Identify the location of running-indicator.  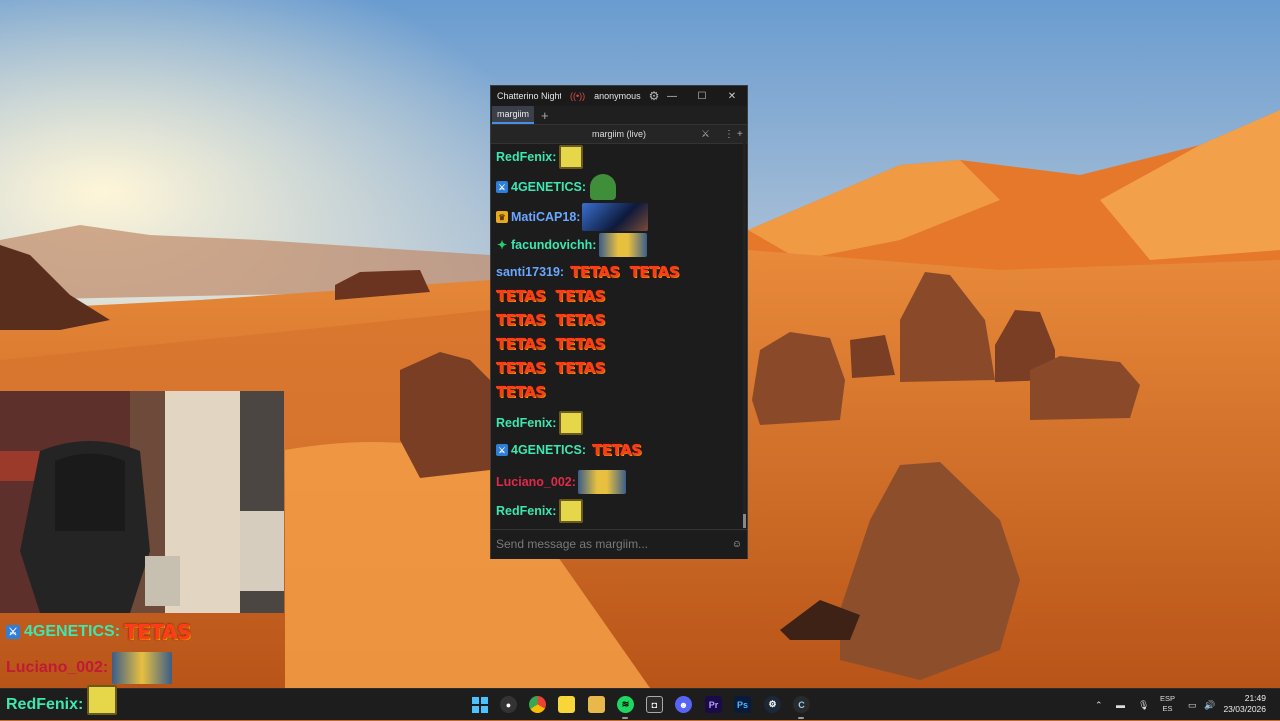
(625, 718).